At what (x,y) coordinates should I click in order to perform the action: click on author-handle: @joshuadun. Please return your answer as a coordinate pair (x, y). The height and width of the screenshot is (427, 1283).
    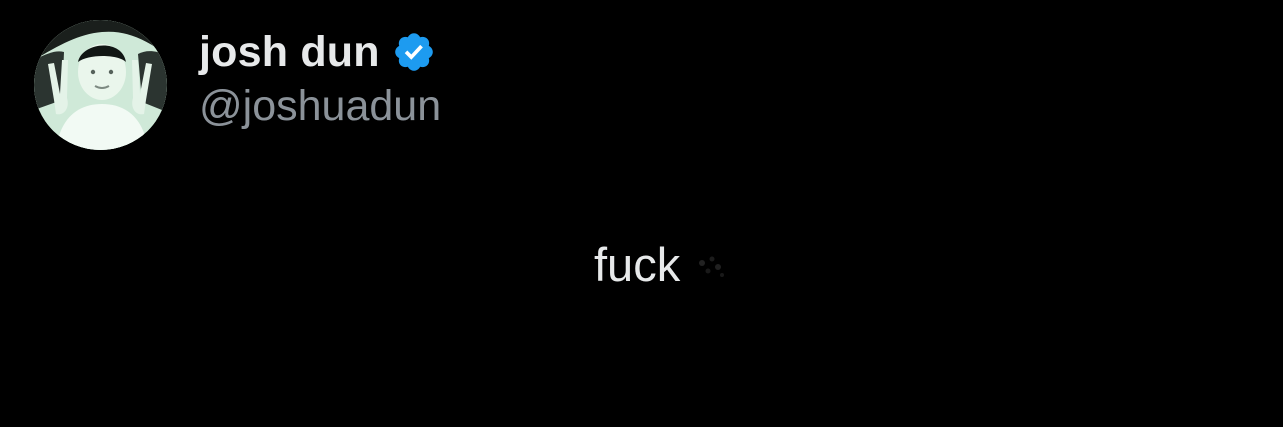
    Looking at the image, I should click on (320, 106).